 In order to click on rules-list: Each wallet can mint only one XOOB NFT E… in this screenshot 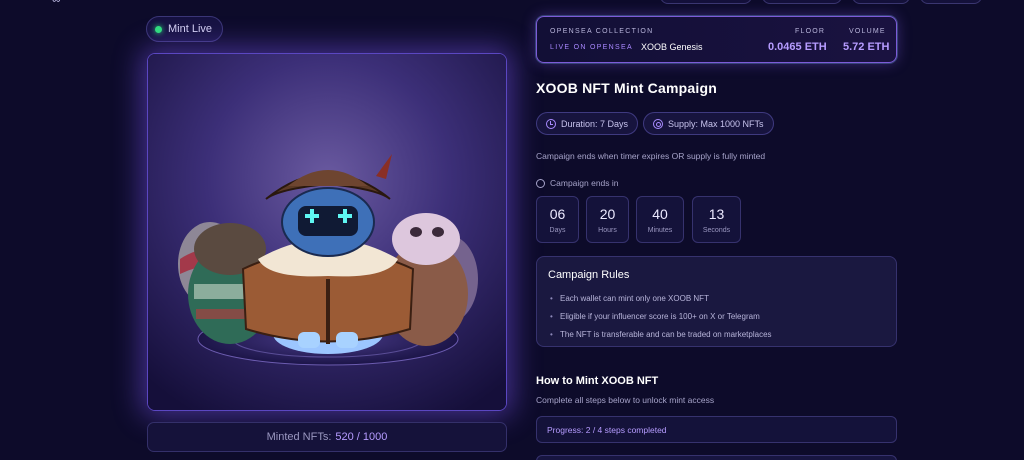, I will do `click(661, 321)`.